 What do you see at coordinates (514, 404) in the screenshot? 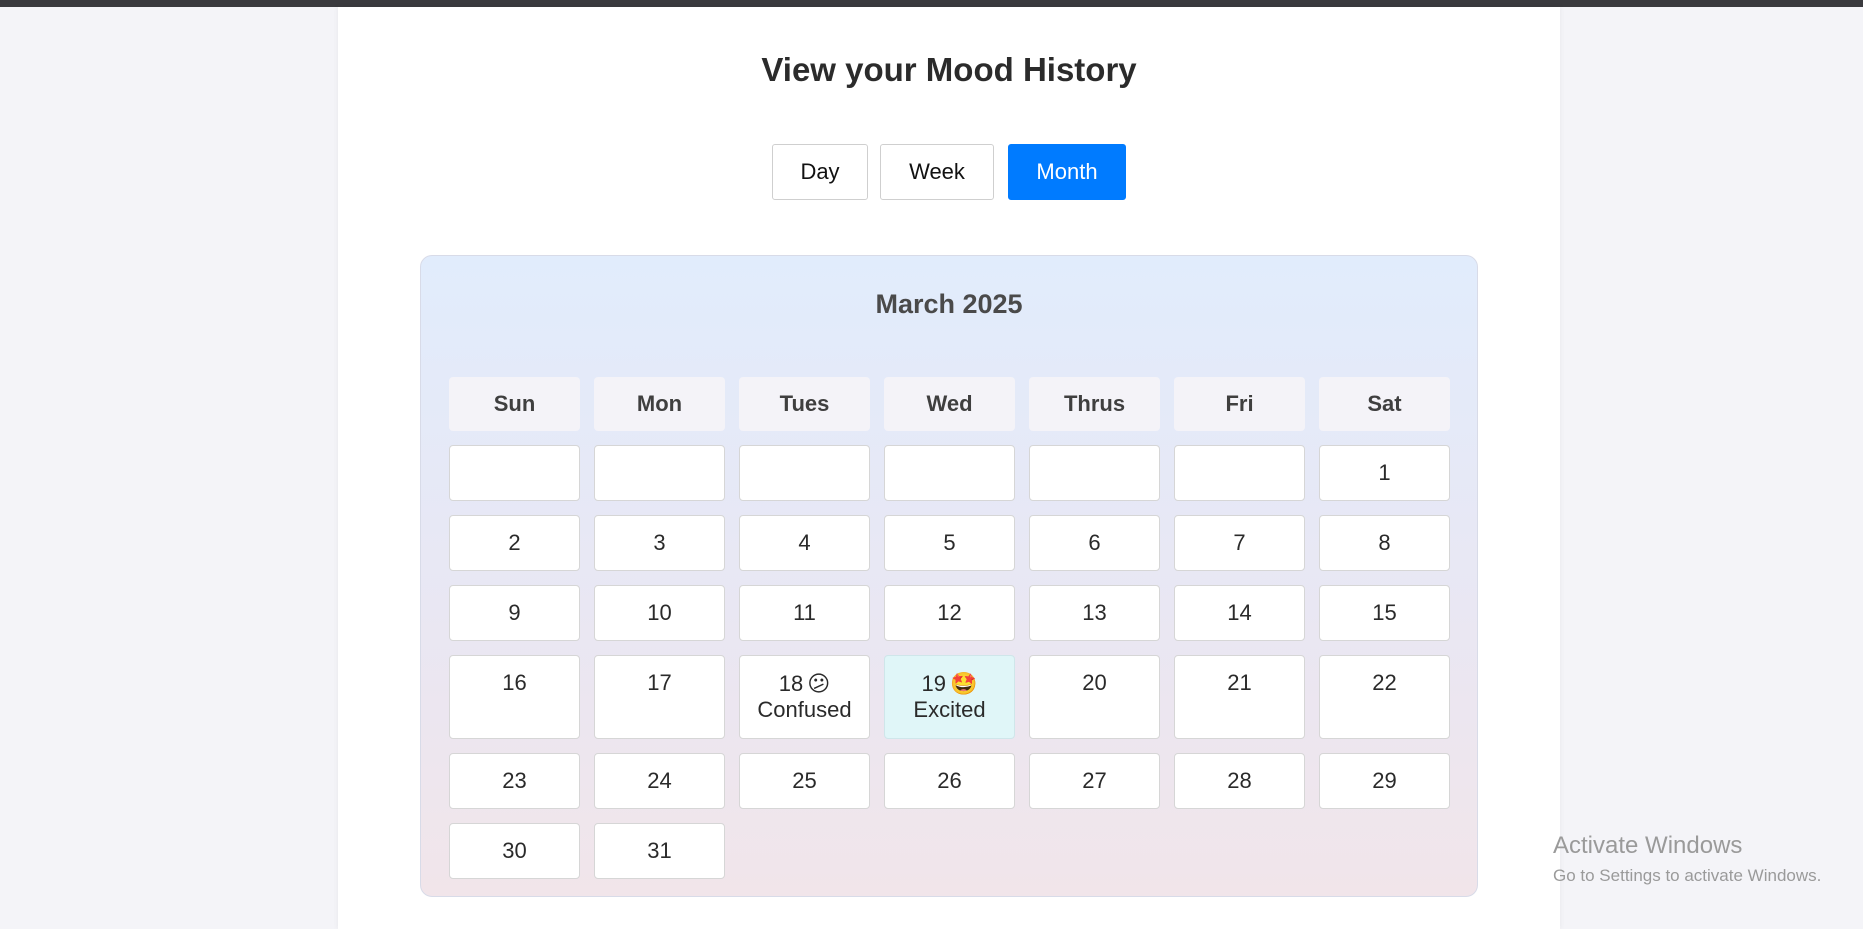
I see `weekday-header-sun: Sun` at bounding box center [514, 404].